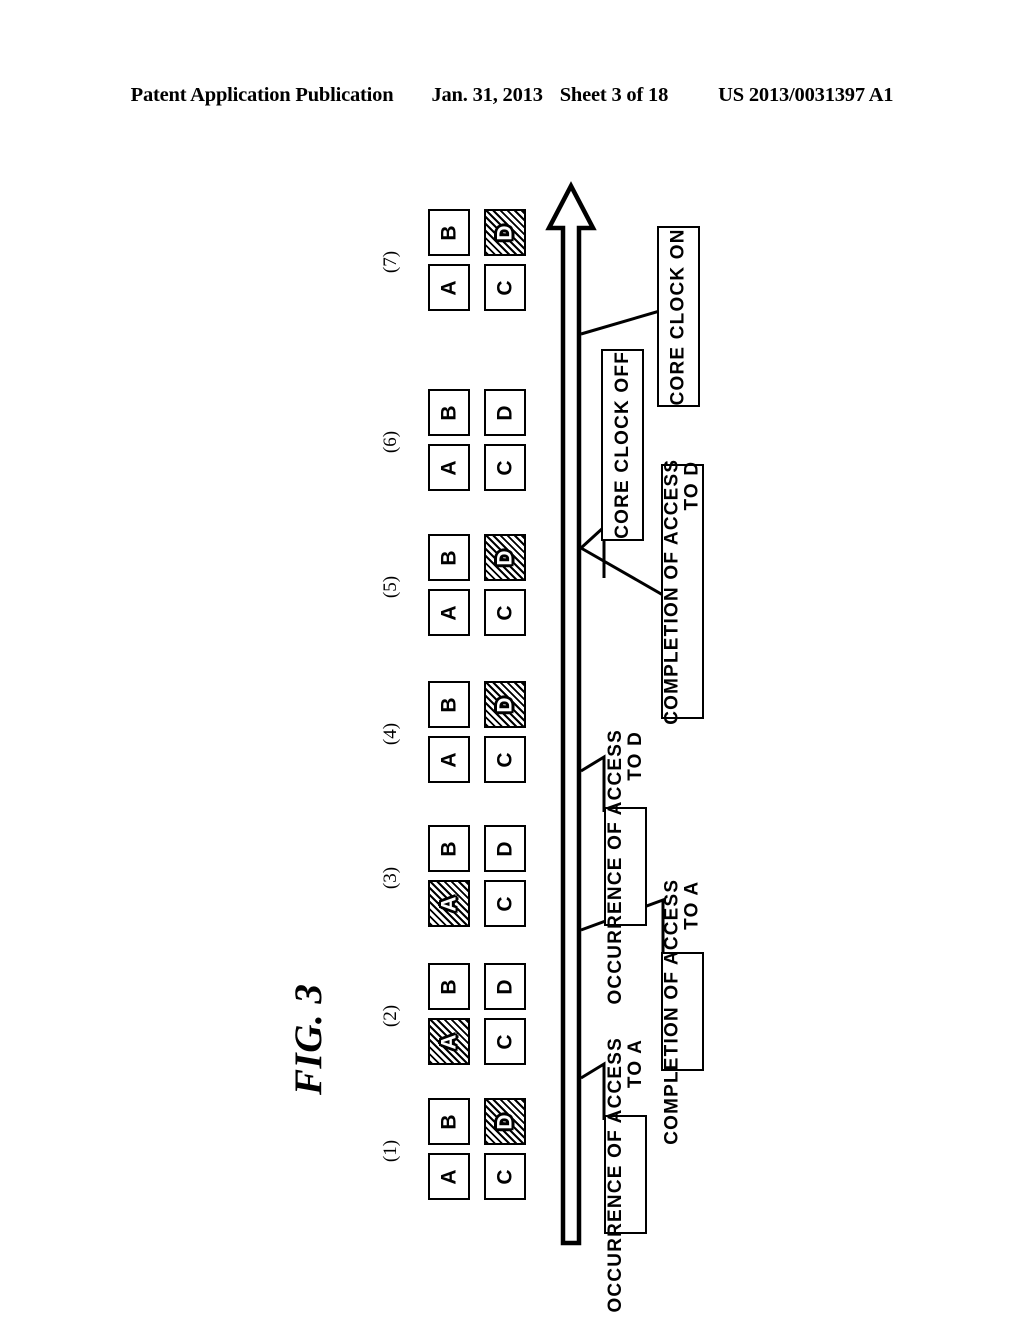  Describe the element at coordinates (391, 587) in the screenshot. I see `state-group-index-5: (5)` at that location.